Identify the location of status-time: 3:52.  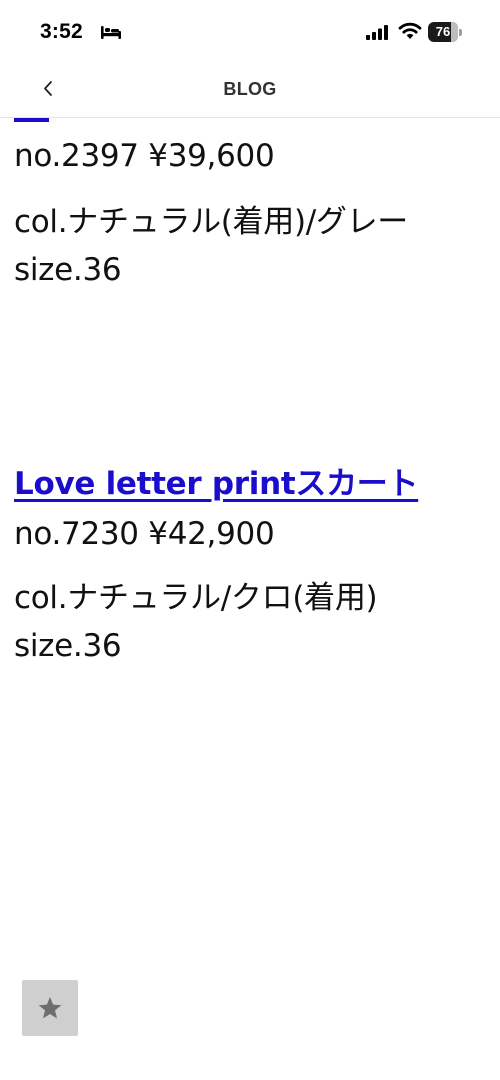
(61, 31).